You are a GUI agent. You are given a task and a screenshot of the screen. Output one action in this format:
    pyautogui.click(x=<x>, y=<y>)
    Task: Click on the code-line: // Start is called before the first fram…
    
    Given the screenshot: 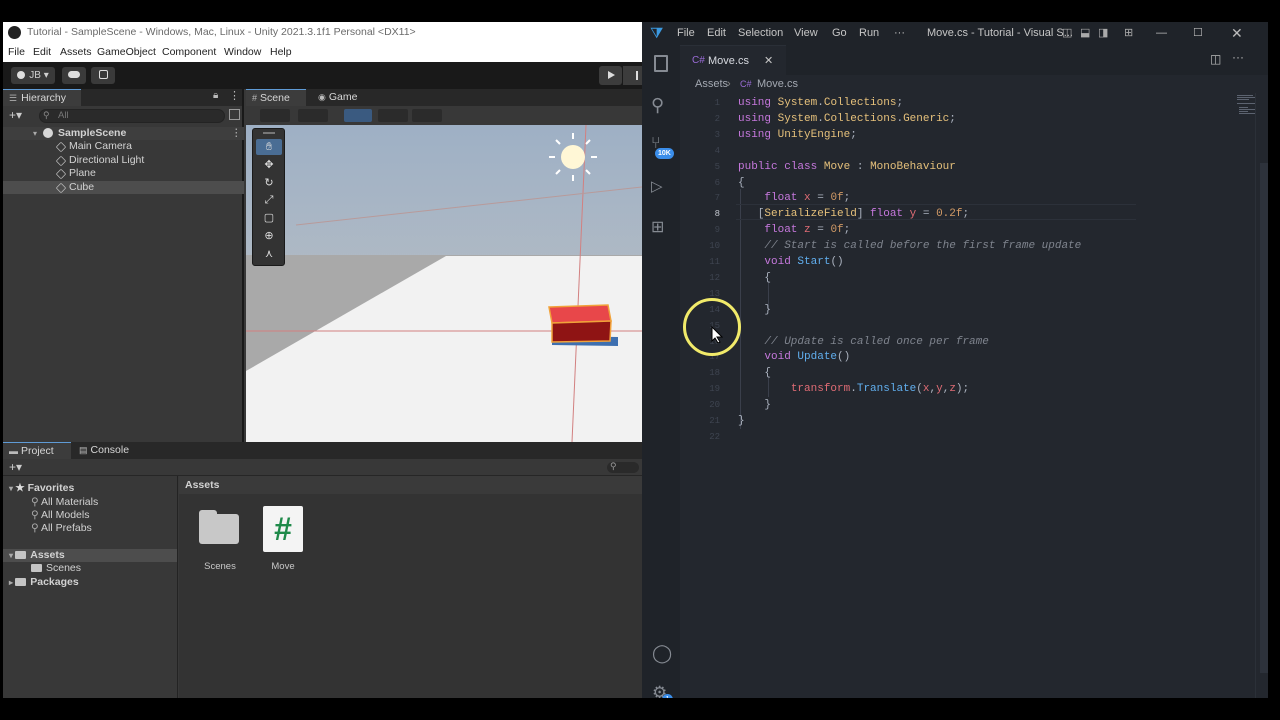 What is the action you would take?
    pyautogui.click(x=909, y=246)
    